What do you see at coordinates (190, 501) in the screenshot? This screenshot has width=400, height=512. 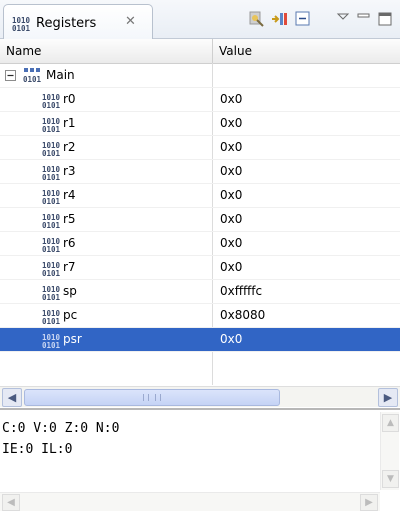 I see `detail-horizontal-scrollbar: ◀ ▶` at bounding box center [190, 501].